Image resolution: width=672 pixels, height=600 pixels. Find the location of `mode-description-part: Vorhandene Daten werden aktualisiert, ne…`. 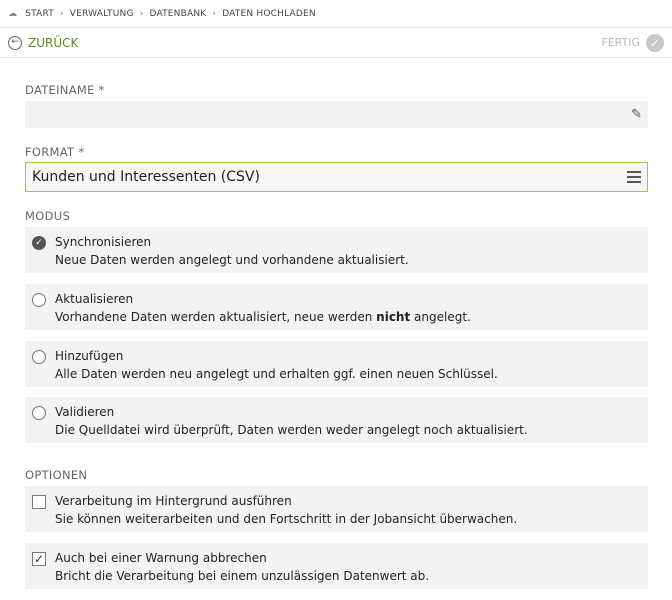

mode-description-part: Vorhandene Daten werden aktualisiert, ne… is located at coordinates (216, 317).